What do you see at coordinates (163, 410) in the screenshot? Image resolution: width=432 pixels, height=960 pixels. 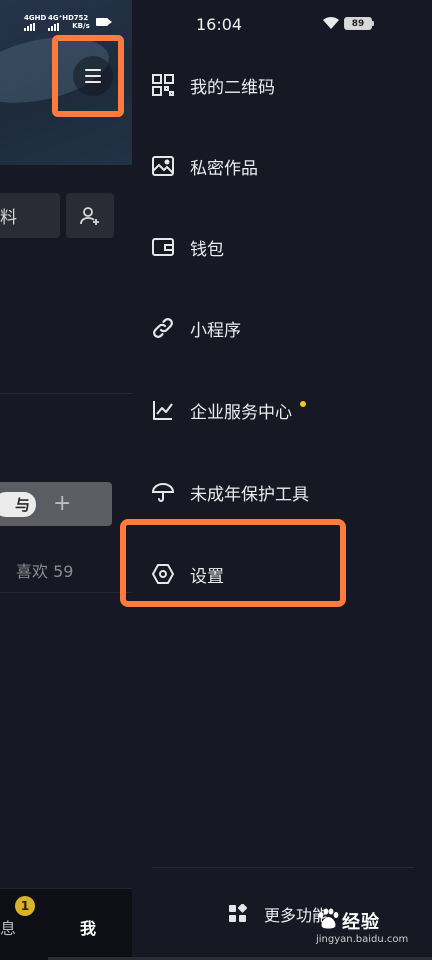 I see `chart-icon` at bounding box center [163, 410].